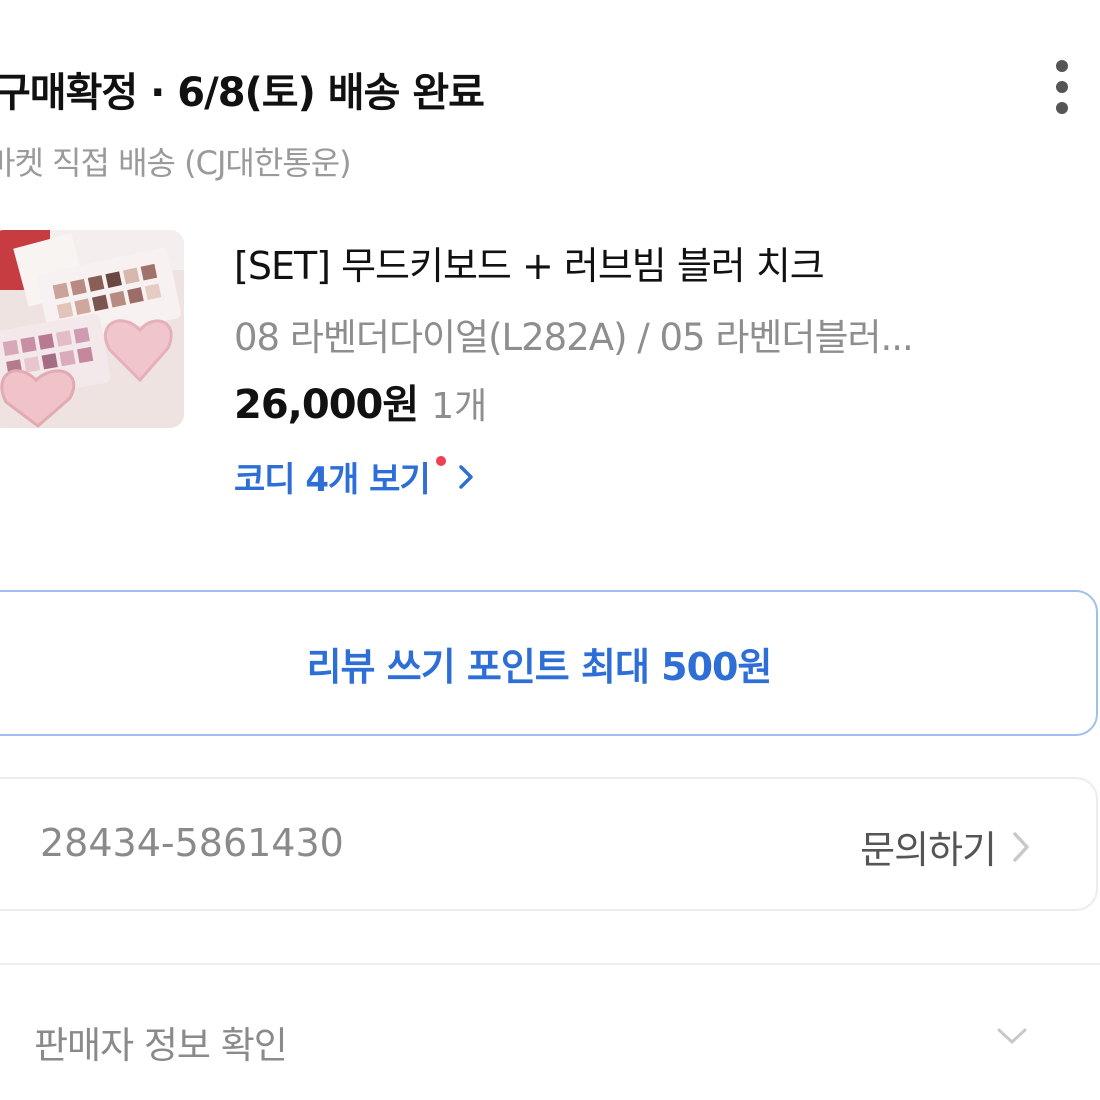  What do you see at coordinates (332, 480) in the screenshot?
I see `codi-link-label: 코디 4개 보기` at bounding box center [332, 480].